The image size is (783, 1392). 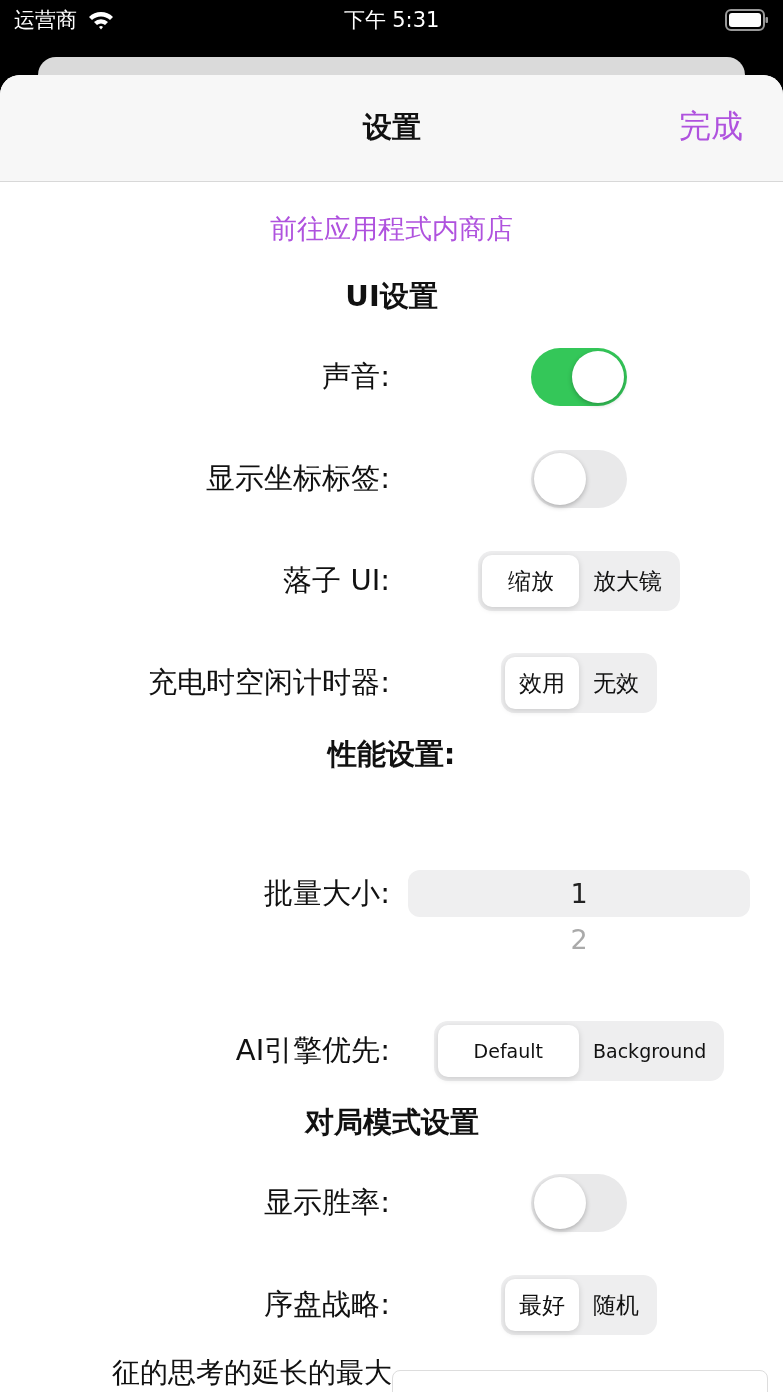 I want to click on setting-label: 显示坐标标签:, so click(x=298, y=478).